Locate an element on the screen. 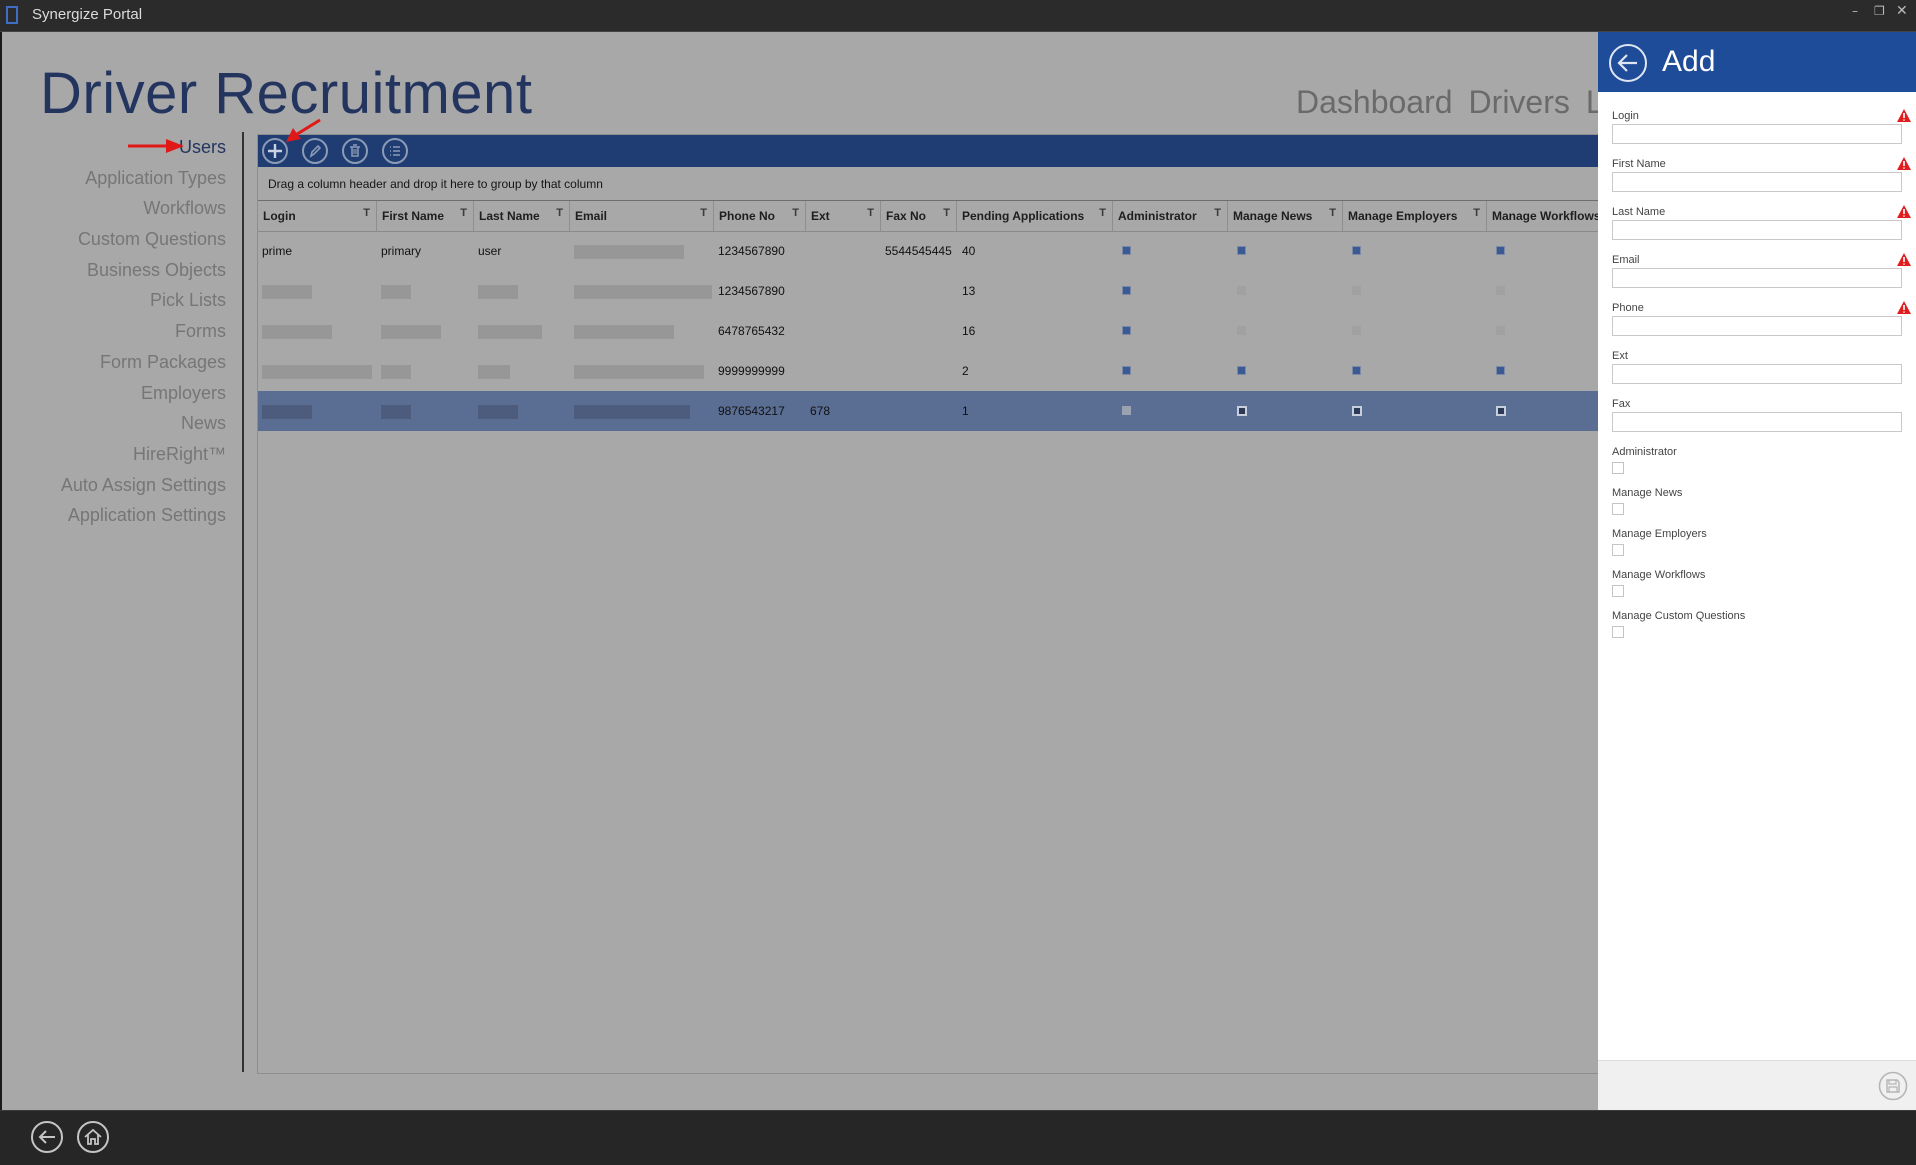 Image resolution: width=1916 pixels, height=1165 pixels. fax-input is located at coordinates (1757, 422).